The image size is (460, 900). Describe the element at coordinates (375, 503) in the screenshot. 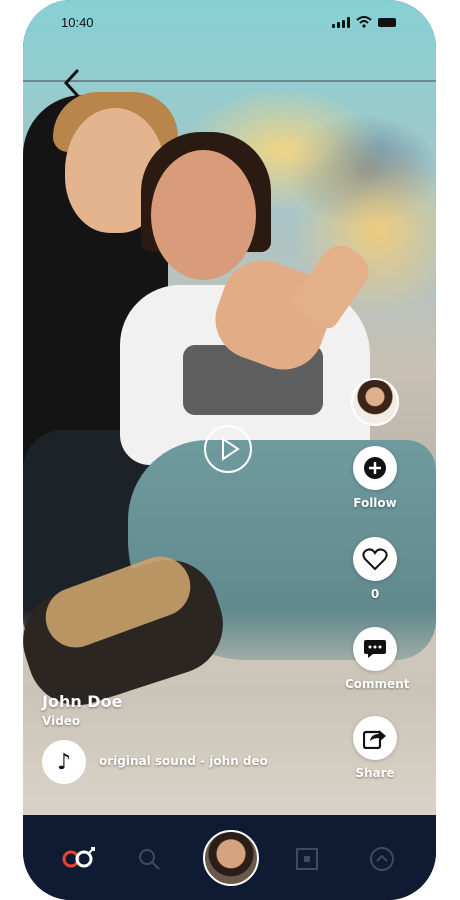

I see `follow-label: Follow` at that location.